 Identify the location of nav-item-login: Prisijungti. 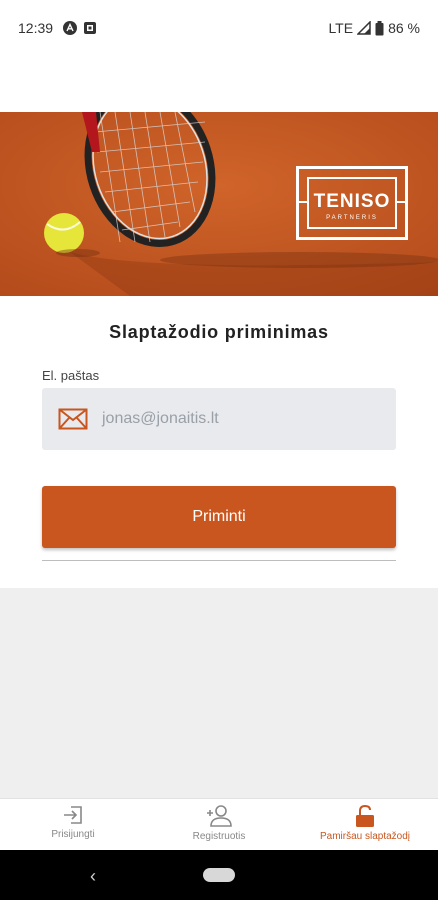
(73, 824).